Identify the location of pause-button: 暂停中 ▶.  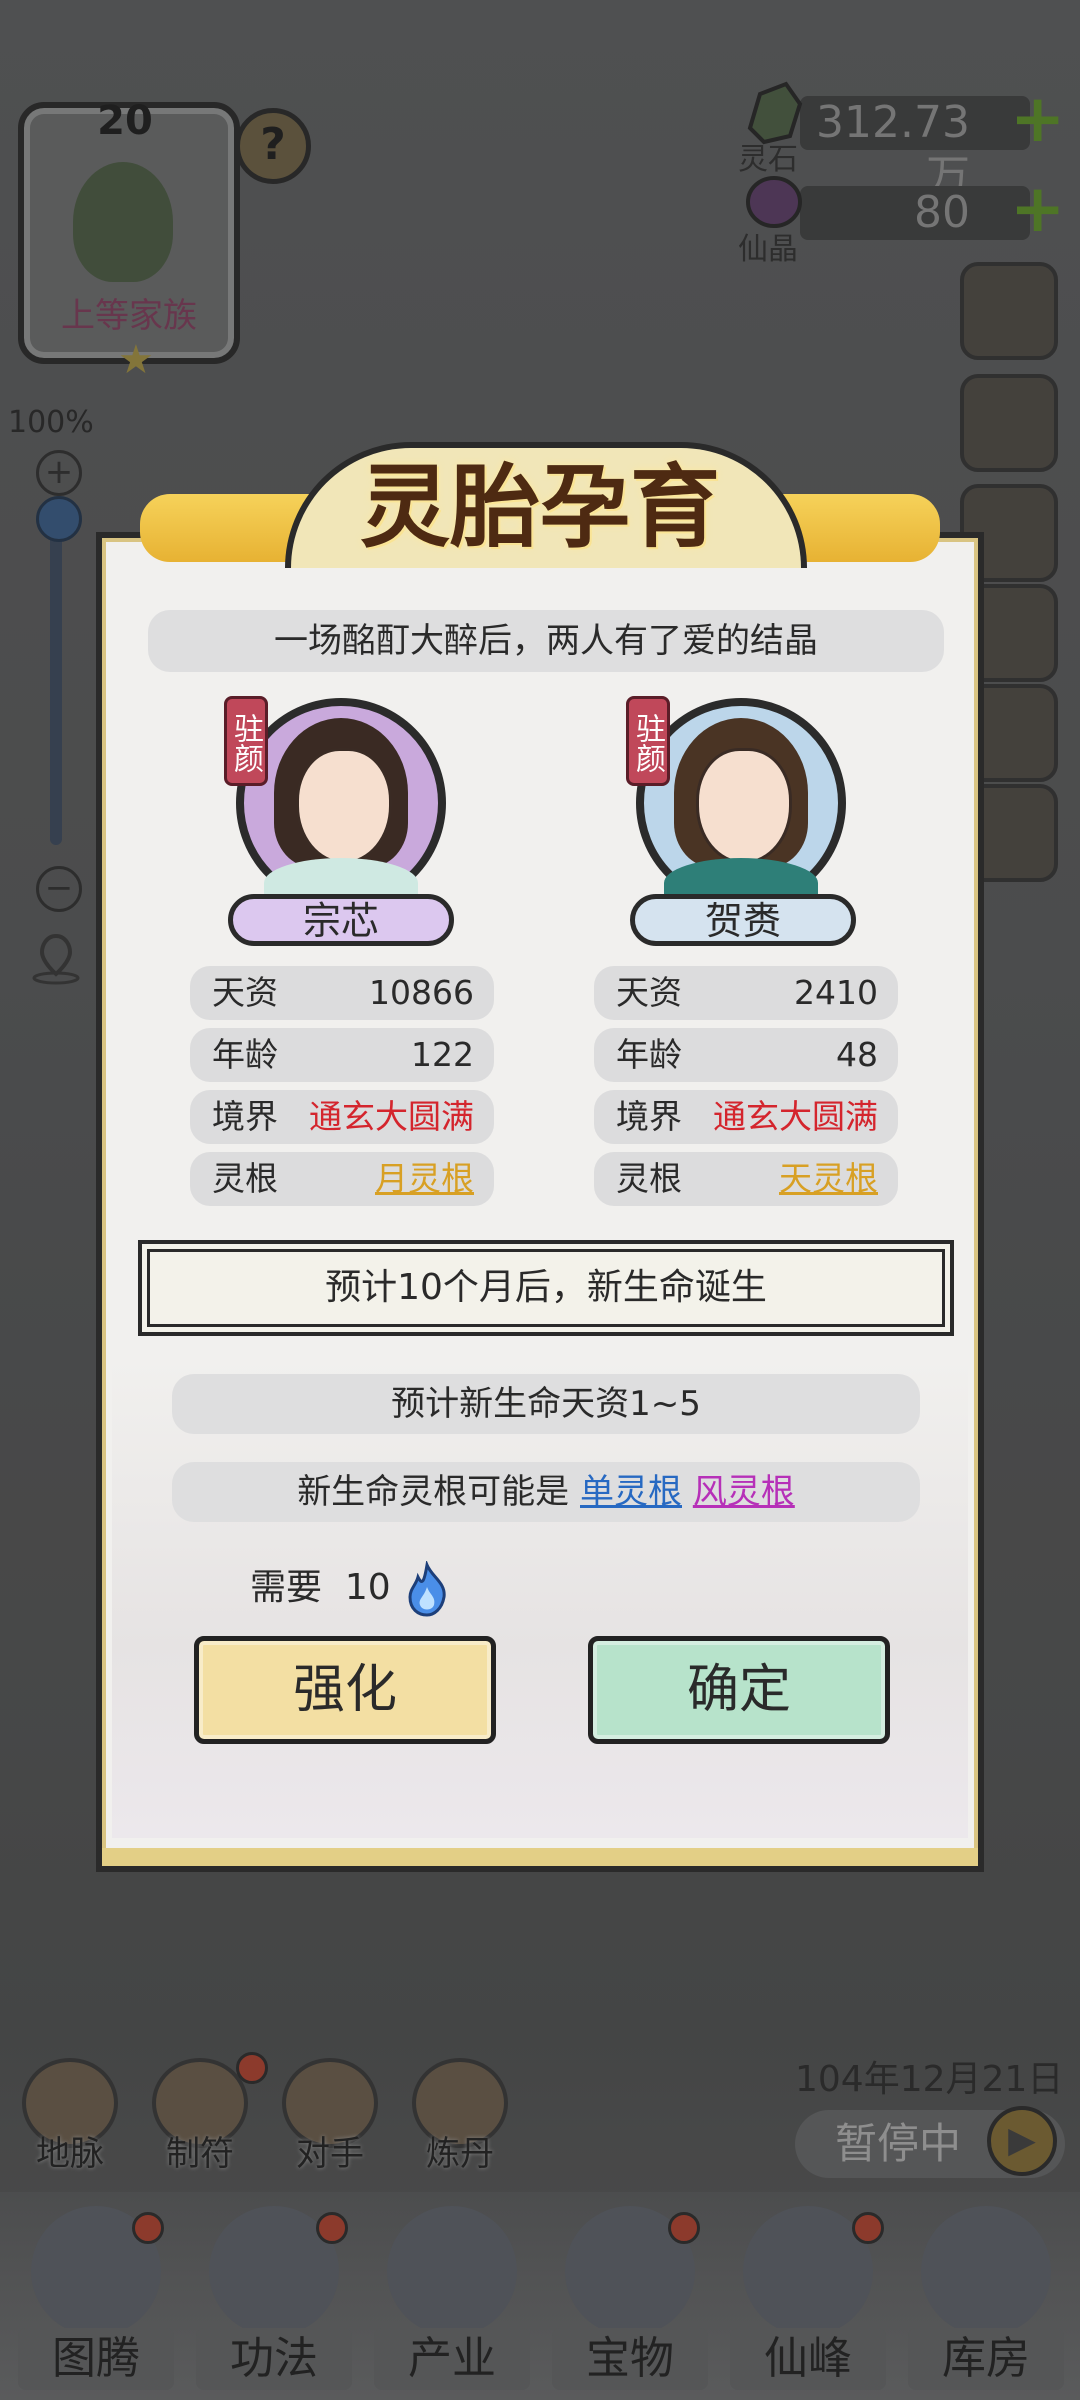
(930, 2142).